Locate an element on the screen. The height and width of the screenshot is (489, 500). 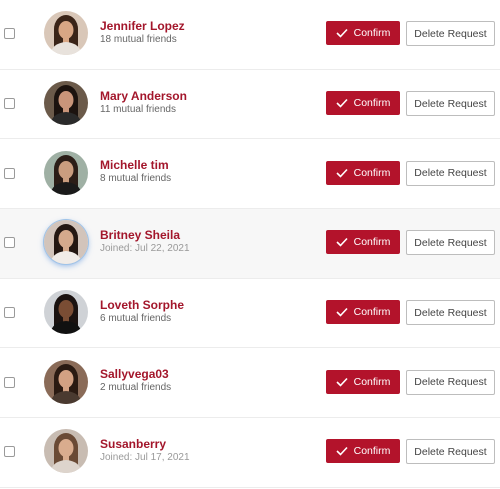
requester-detail: Joined: Jul 17, 2021 is located at coordinates (145, 458).